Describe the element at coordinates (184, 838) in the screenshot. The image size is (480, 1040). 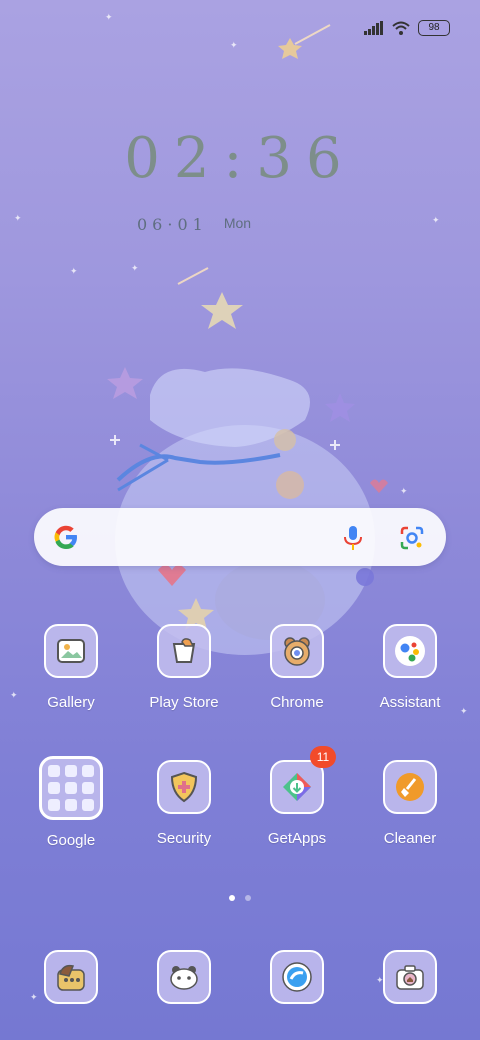
I see `app-label: Security` at that location.